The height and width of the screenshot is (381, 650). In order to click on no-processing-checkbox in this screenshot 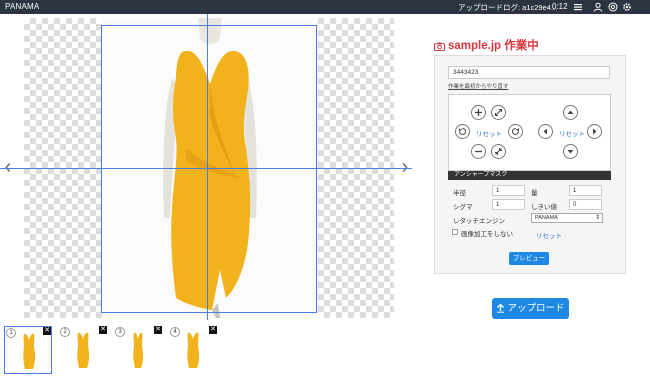, I will do `click(455, 232)`.